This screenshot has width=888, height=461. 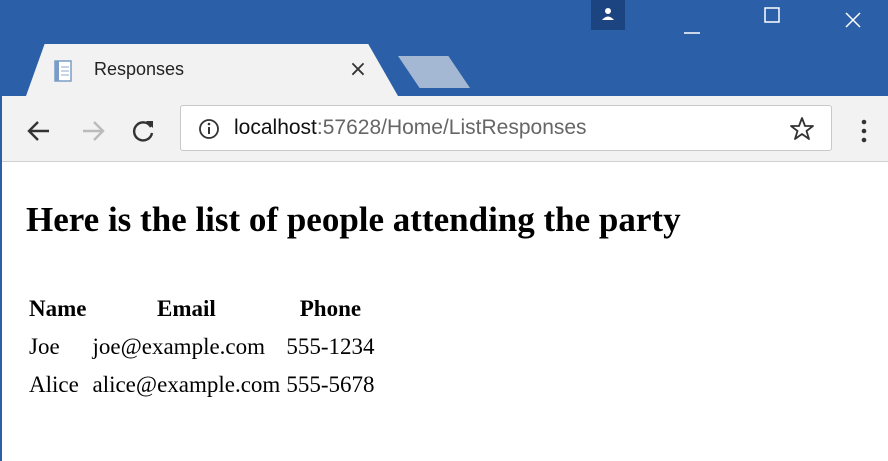 What do you see at coordinates (44, 346) in the screenshot?
I see `cell-name: Joe` at bounding box center [44, 346].